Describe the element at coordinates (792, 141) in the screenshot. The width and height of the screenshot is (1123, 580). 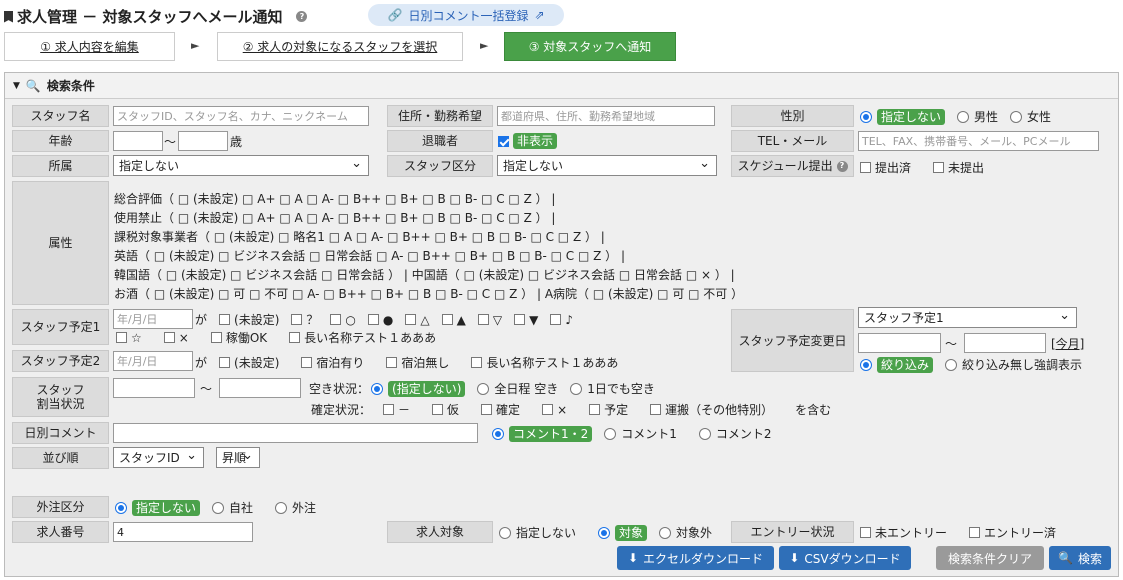
I see `tel-label: TEL・メール` at that location.